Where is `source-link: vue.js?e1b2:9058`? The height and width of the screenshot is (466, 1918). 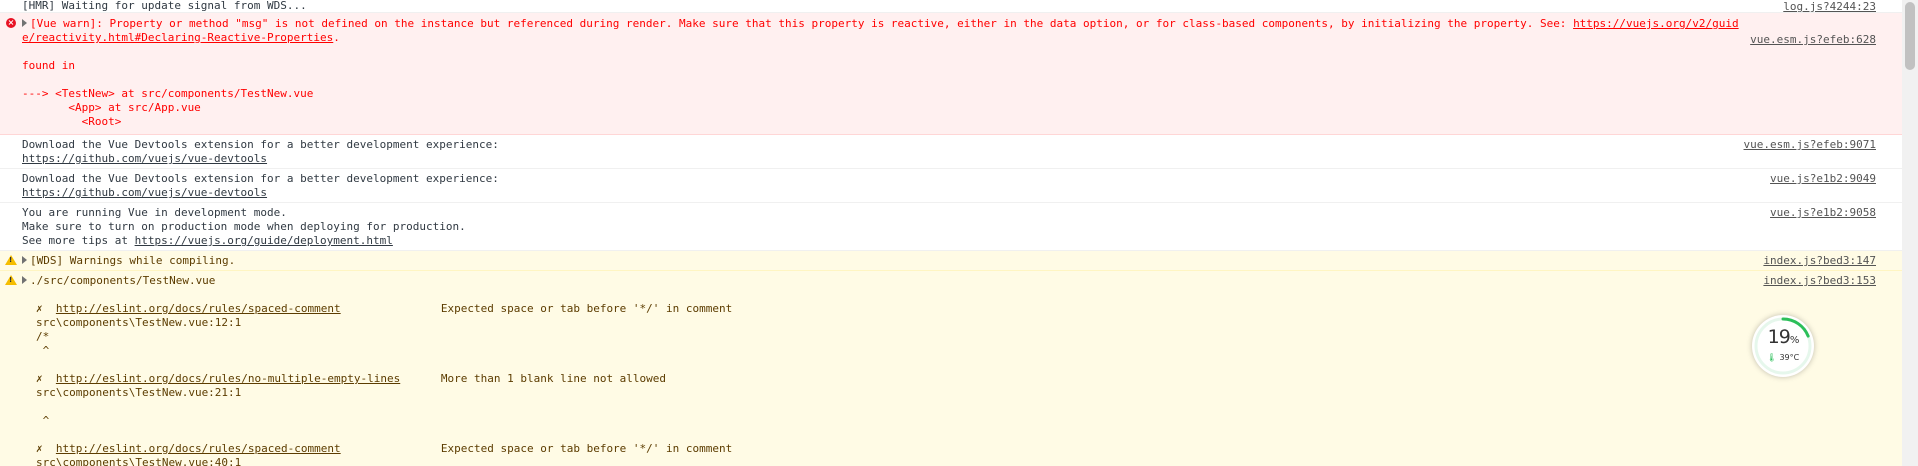 source-link: vue.js?e1b2:9058 is located at coordinates (1823, 212).